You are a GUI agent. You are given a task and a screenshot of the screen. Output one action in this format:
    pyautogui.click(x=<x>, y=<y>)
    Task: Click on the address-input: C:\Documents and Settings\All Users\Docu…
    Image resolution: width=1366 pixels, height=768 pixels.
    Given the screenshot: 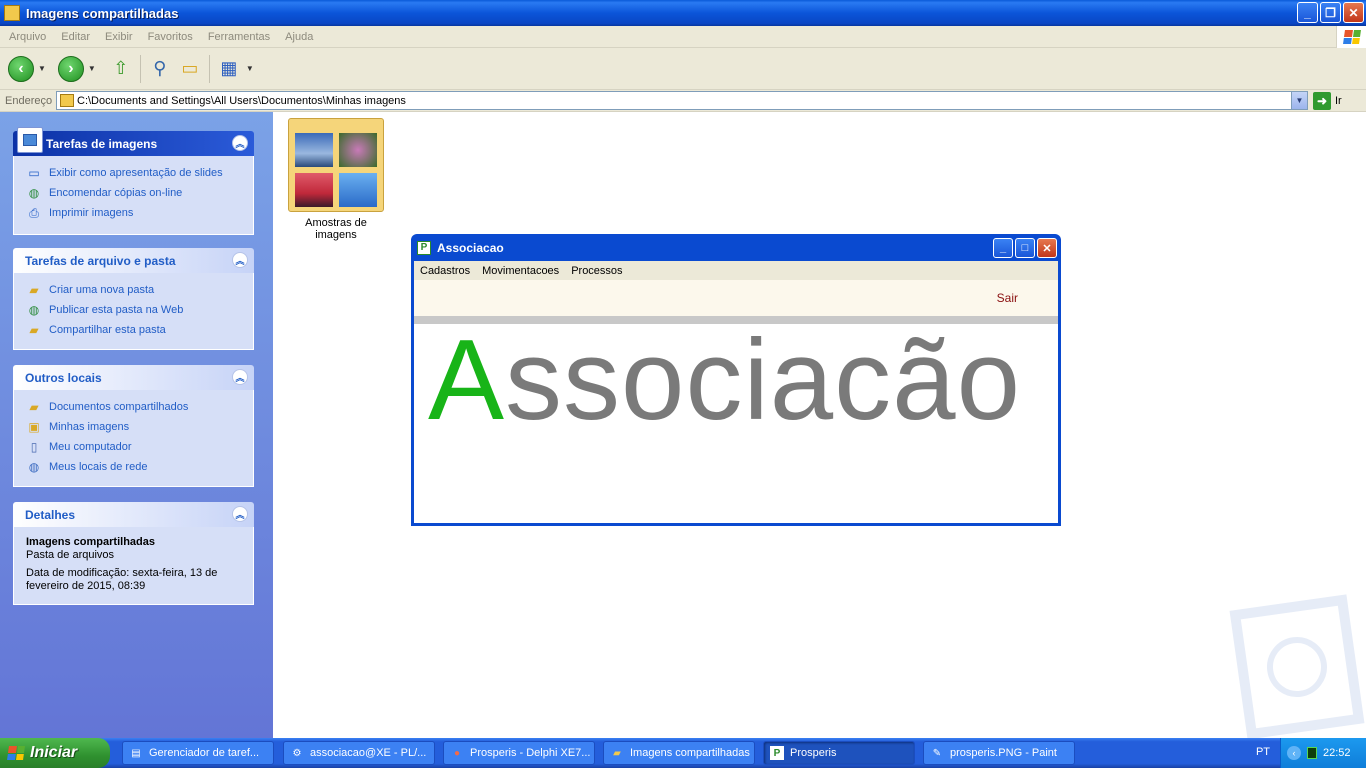 What is the action you would take?
    pyautogui.click(x=682, y=100)
    